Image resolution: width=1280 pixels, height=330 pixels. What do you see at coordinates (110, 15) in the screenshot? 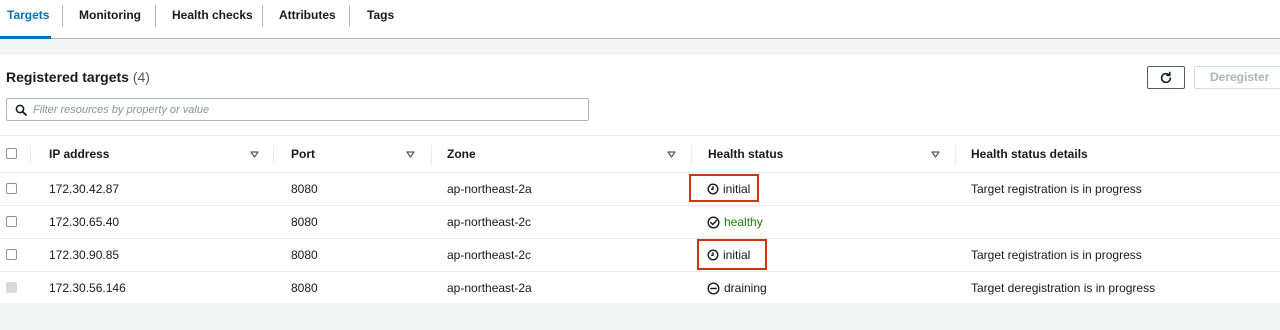
I see `tab-label: Monitoring` at bounding box center [110, 15].